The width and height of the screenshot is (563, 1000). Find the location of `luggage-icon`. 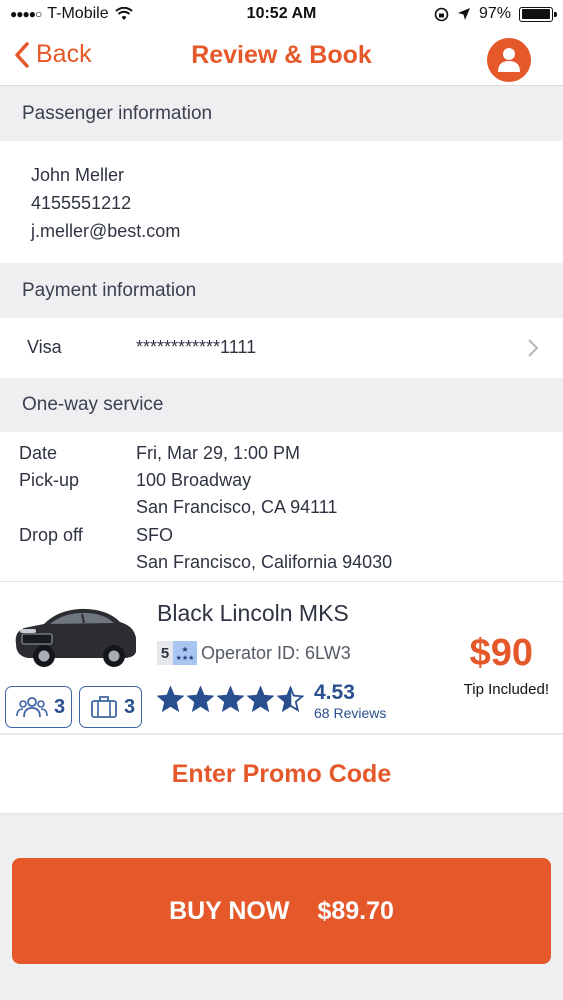

luggage-icon is located at coordinates (104, 707).